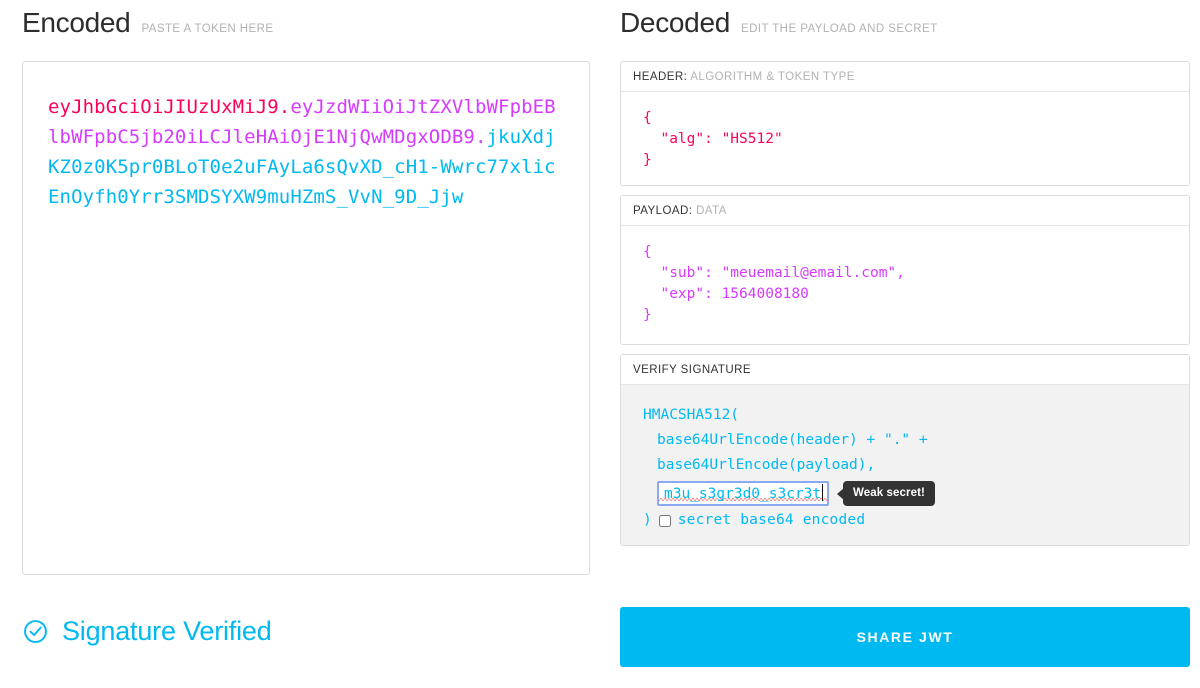  What do you see at coordinates (905, 520) in the screenshot?
I see `secret-options-row: ) secret base64 encoded` at bounding box center [905, 520].